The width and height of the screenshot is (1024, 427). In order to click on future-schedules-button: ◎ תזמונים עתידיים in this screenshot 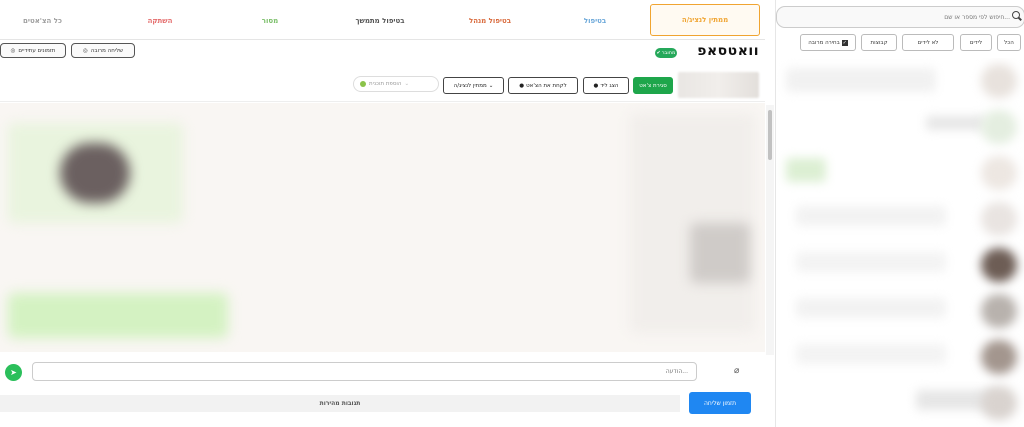, I will do `click(33, 50)`.